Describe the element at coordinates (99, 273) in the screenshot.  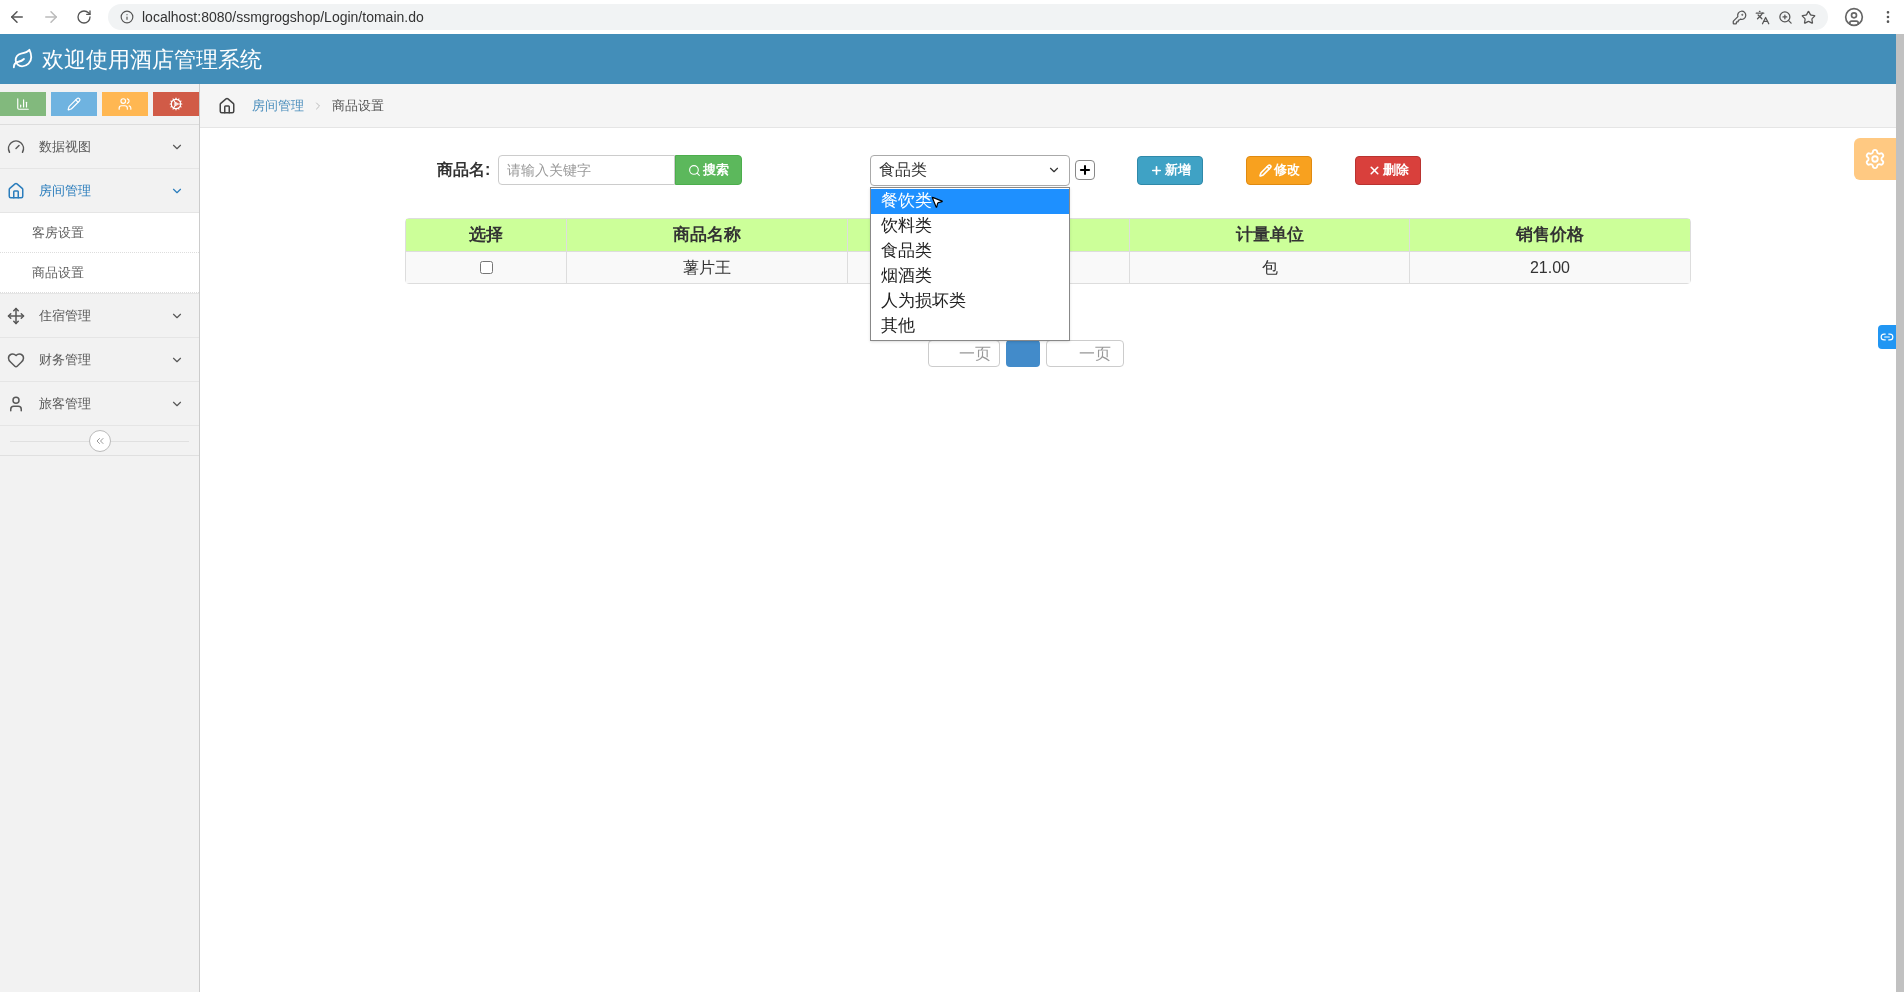
I see `submenu-item: 商品设置` at that location.